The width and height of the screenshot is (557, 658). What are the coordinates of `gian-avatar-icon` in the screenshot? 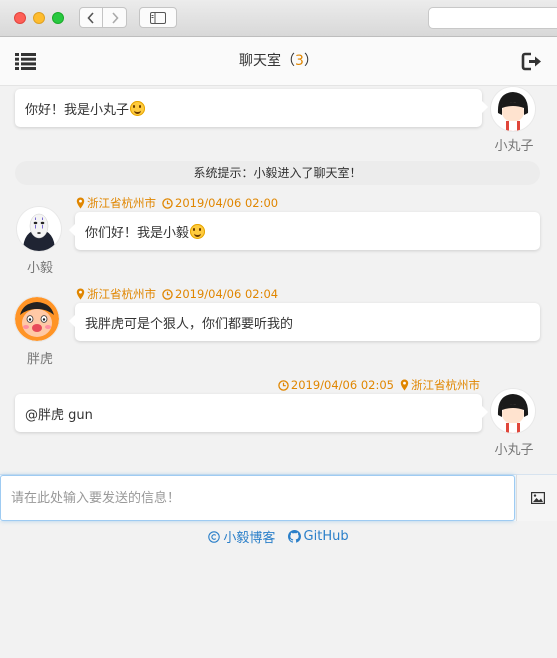 It's located at (37, 319).